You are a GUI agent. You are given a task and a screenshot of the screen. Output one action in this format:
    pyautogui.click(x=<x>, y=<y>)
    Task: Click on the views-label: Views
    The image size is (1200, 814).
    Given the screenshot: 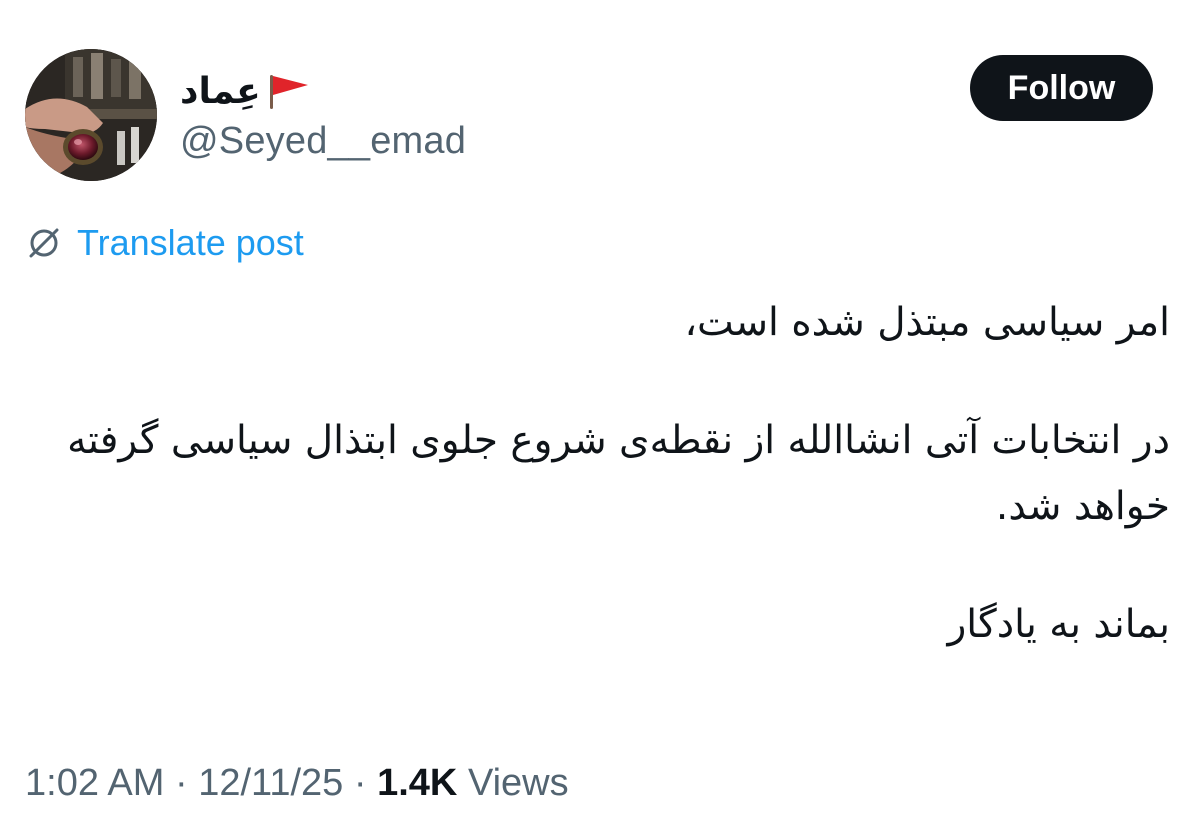 What is the action you would take?
    pyautogui.click(x=518, y=783)
    